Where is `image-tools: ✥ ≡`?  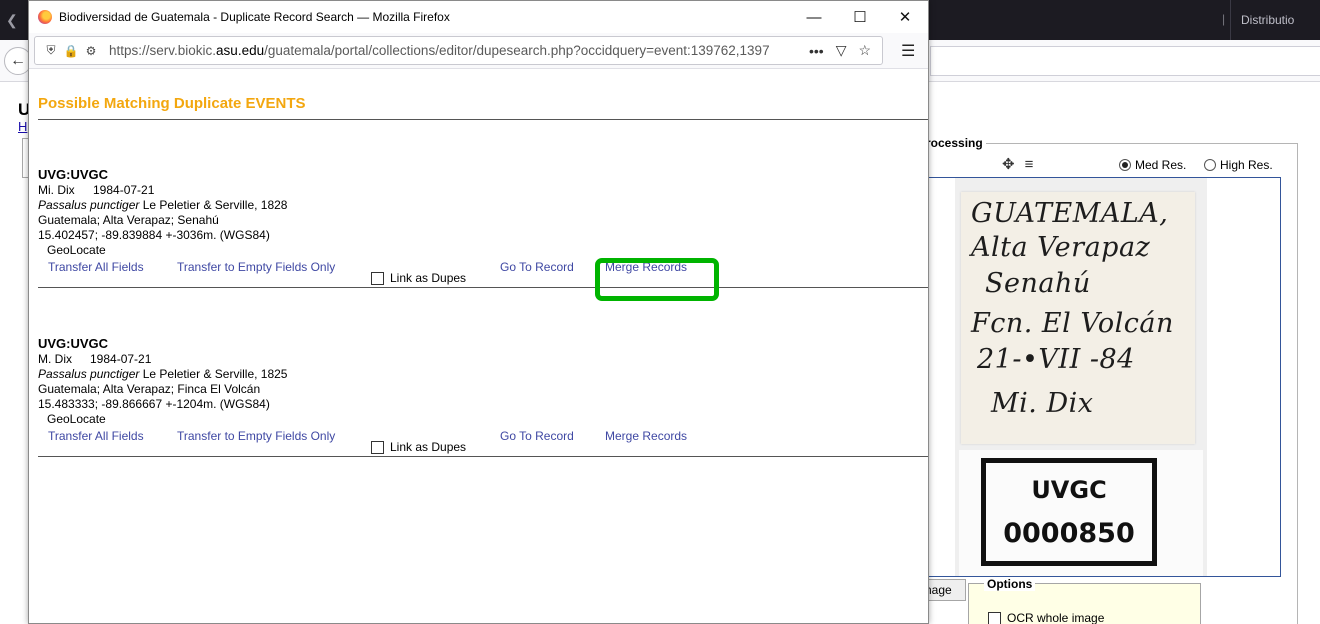
image-tools: ✥ ≡ is located at coordinates (1022, 164).